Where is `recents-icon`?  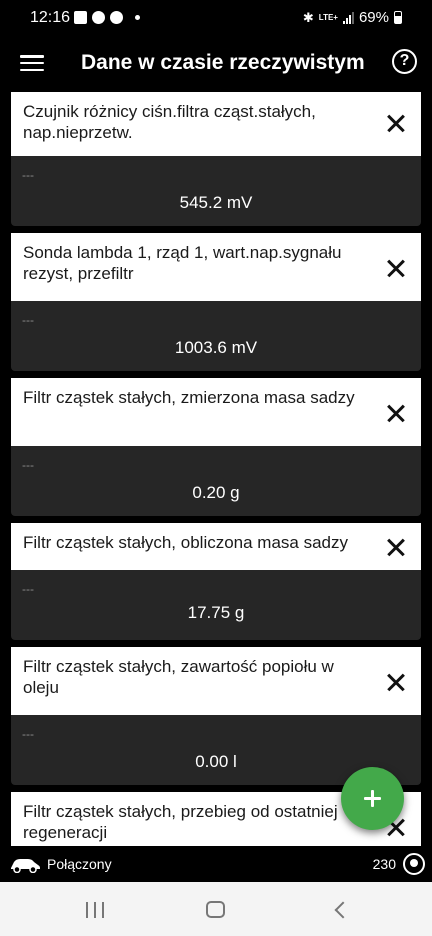 recents-icon is located at coordinates (95, 910).